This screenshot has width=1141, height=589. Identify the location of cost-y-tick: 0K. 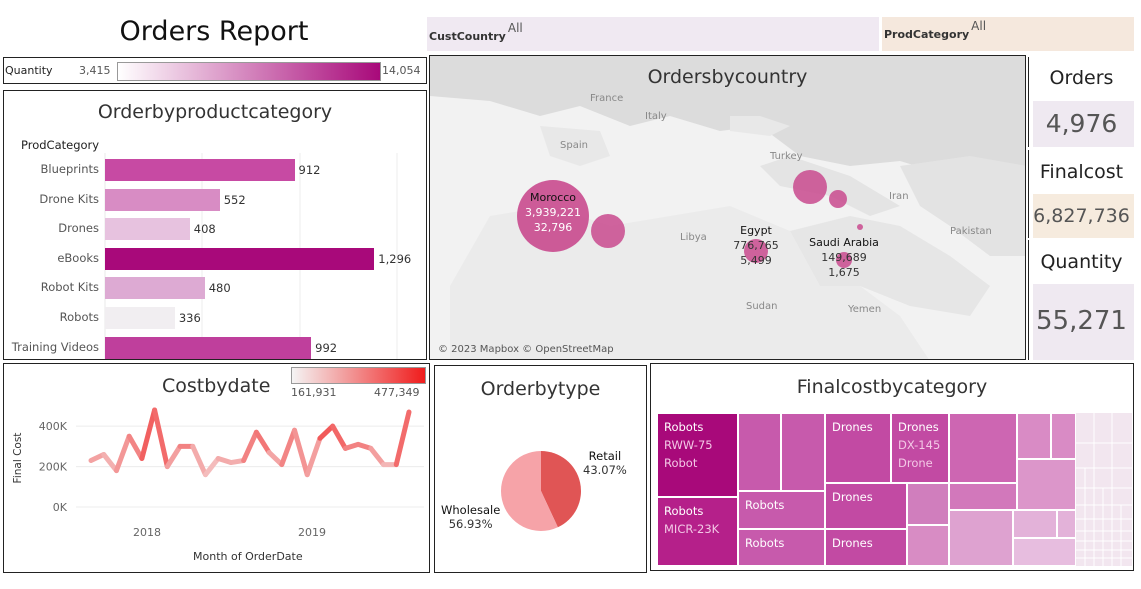
(60, 507).